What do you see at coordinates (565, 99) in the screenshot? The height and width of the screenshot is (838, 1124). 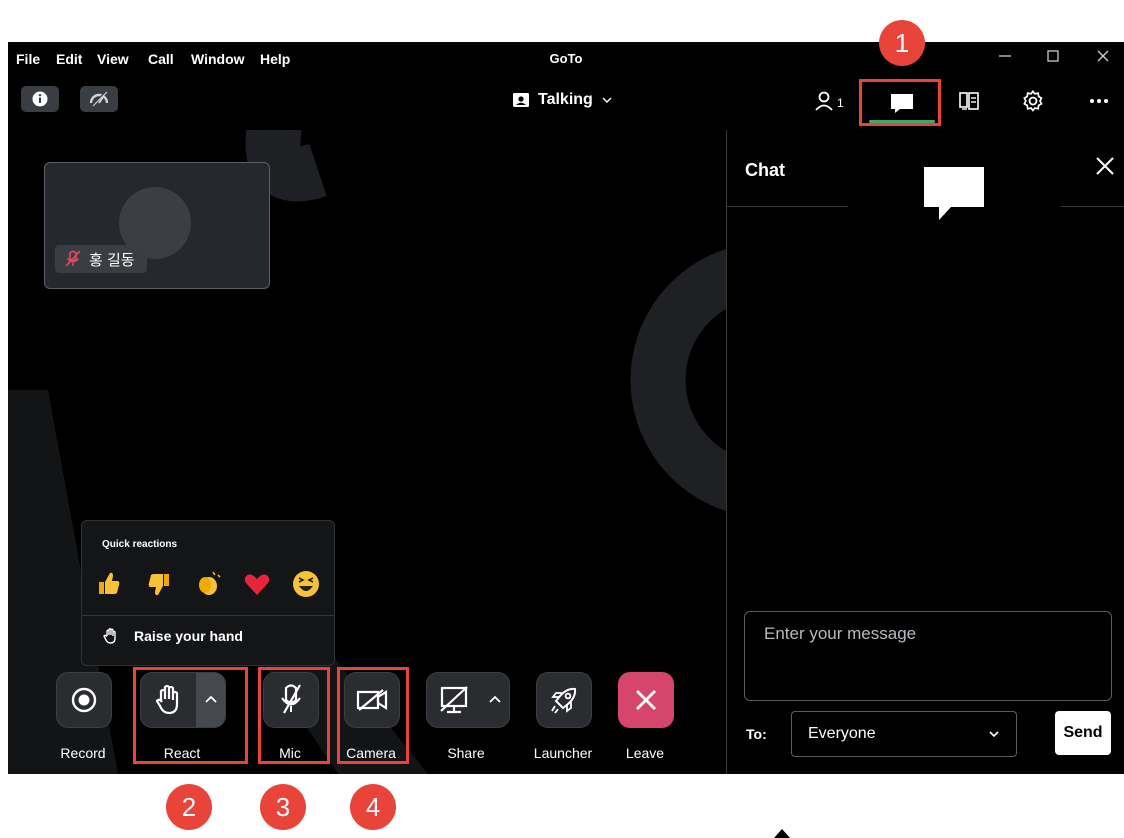 I see `status-label: Talking` at bounding box center [565, 99].